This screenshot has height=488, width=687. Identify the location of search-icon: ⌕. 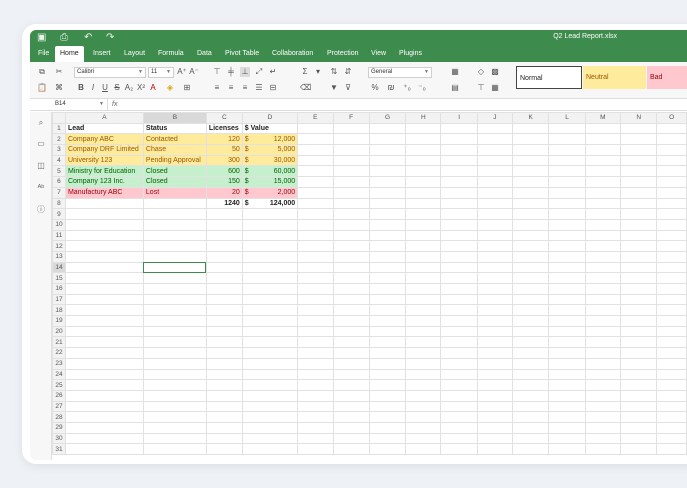
(41, 123).